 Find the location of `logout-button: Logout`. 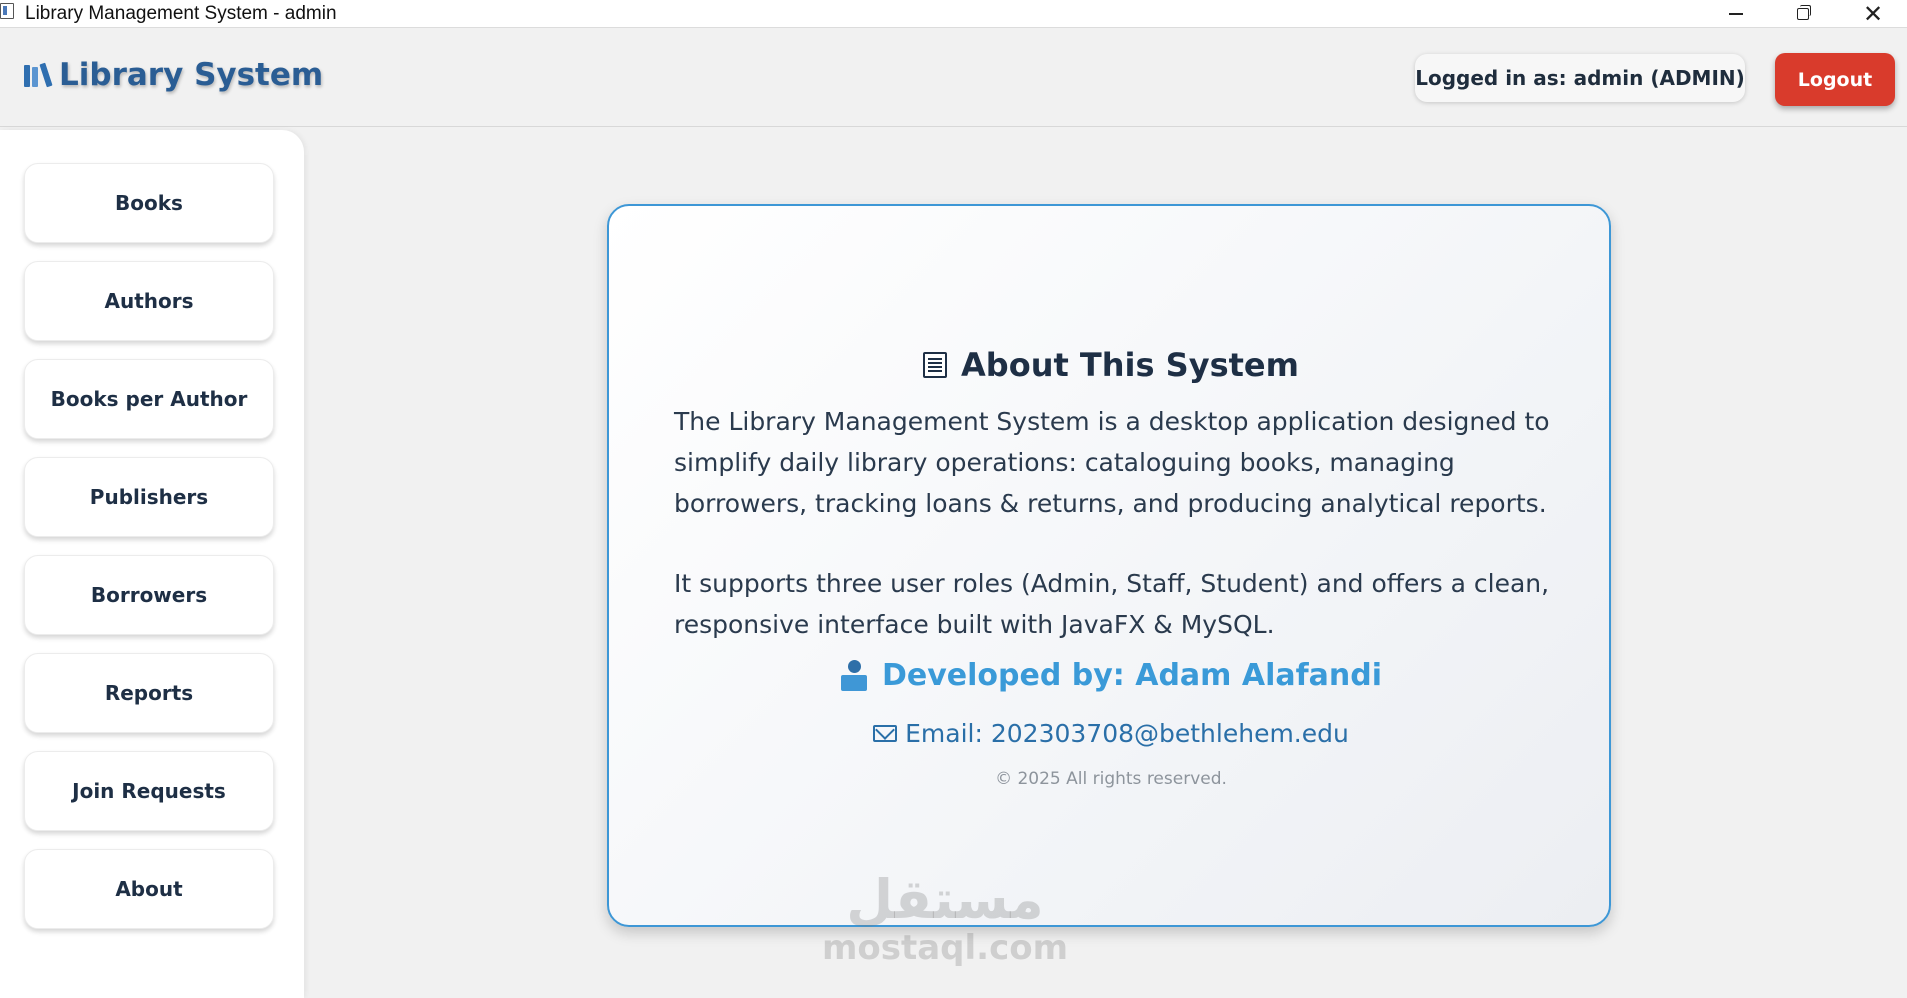

logout-button: Logout is located at coordinates (1835, 79).